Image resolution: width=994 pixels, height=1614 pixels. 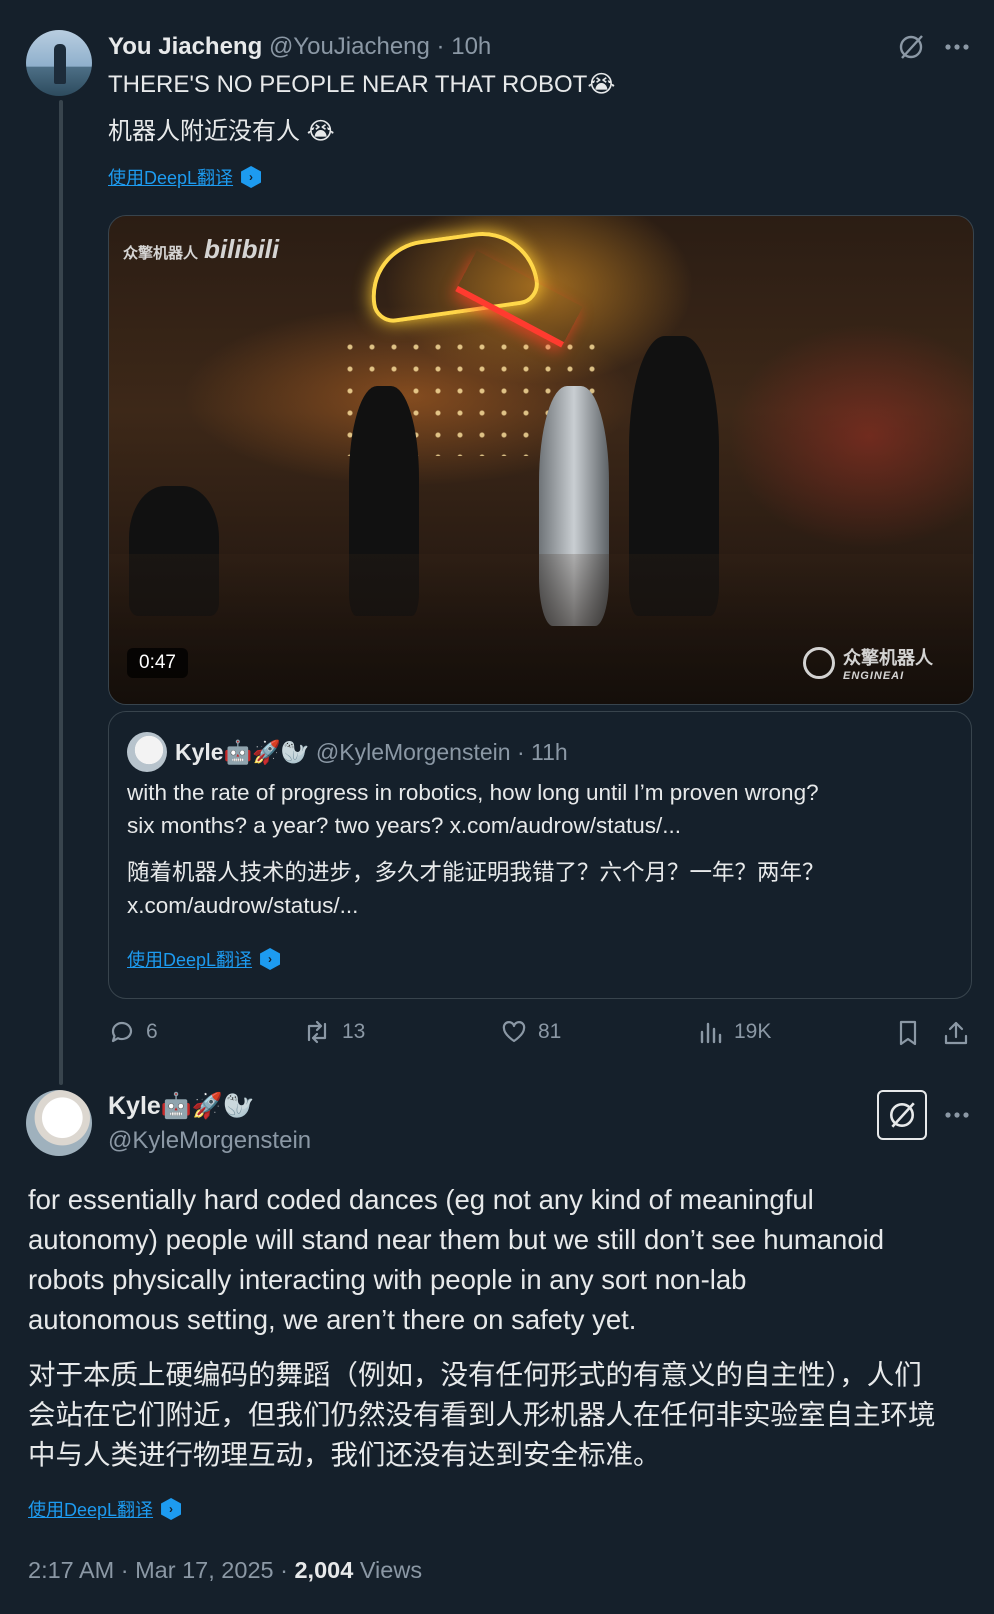 I want to click on timestamp: 2:17 AM · Mar 17, 2025 ·, so click(x=158, y=1570).